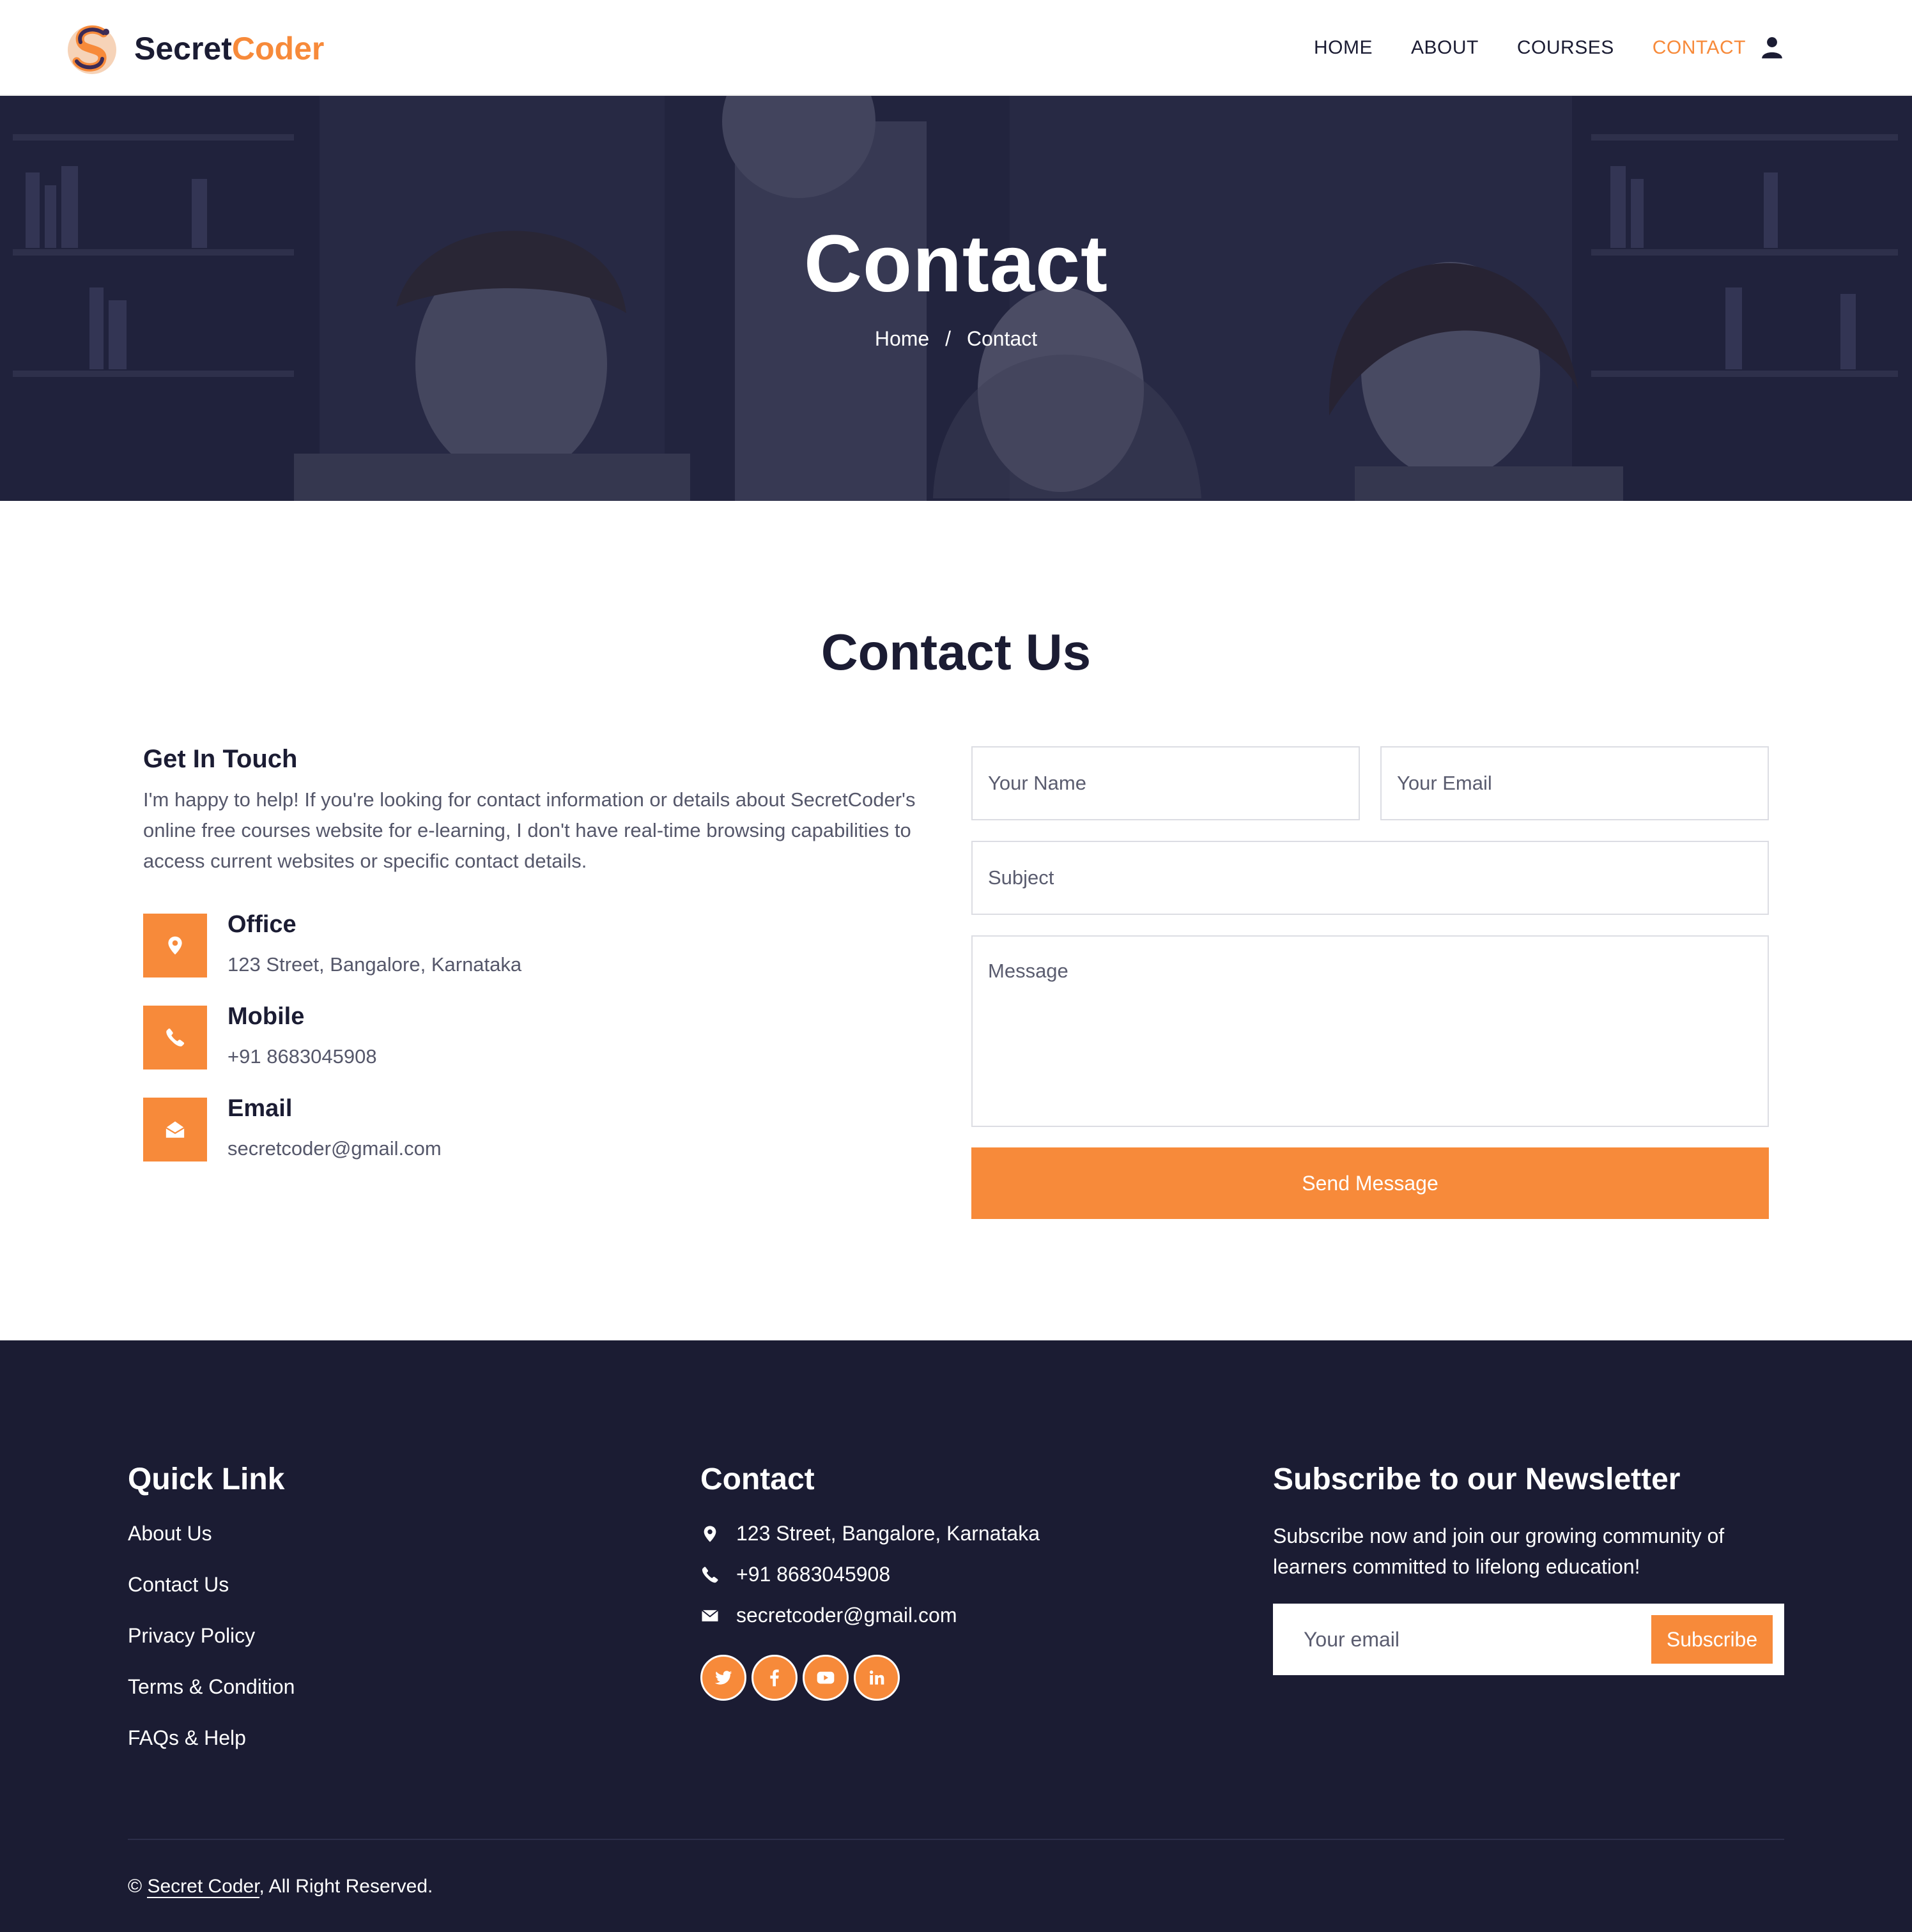 This screenshot has width=1912, height=1932. Describe the element at coordinates (888, 1533) in the screenshot. I see `footer-address: 123 Street, Bangalore, Karnataka` at that location.